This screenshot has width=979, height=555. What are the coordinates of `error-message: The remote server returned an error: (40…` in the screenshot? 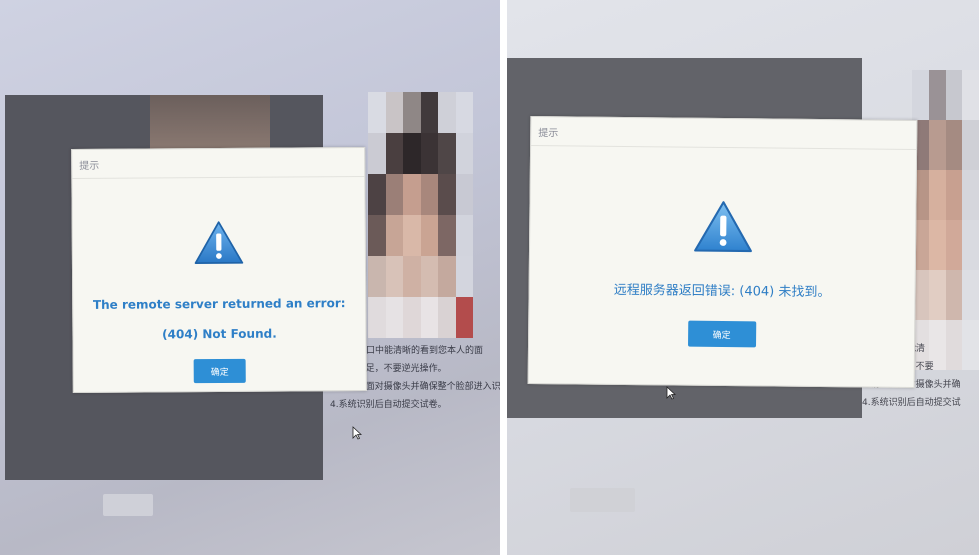 It's located at (219, 319).